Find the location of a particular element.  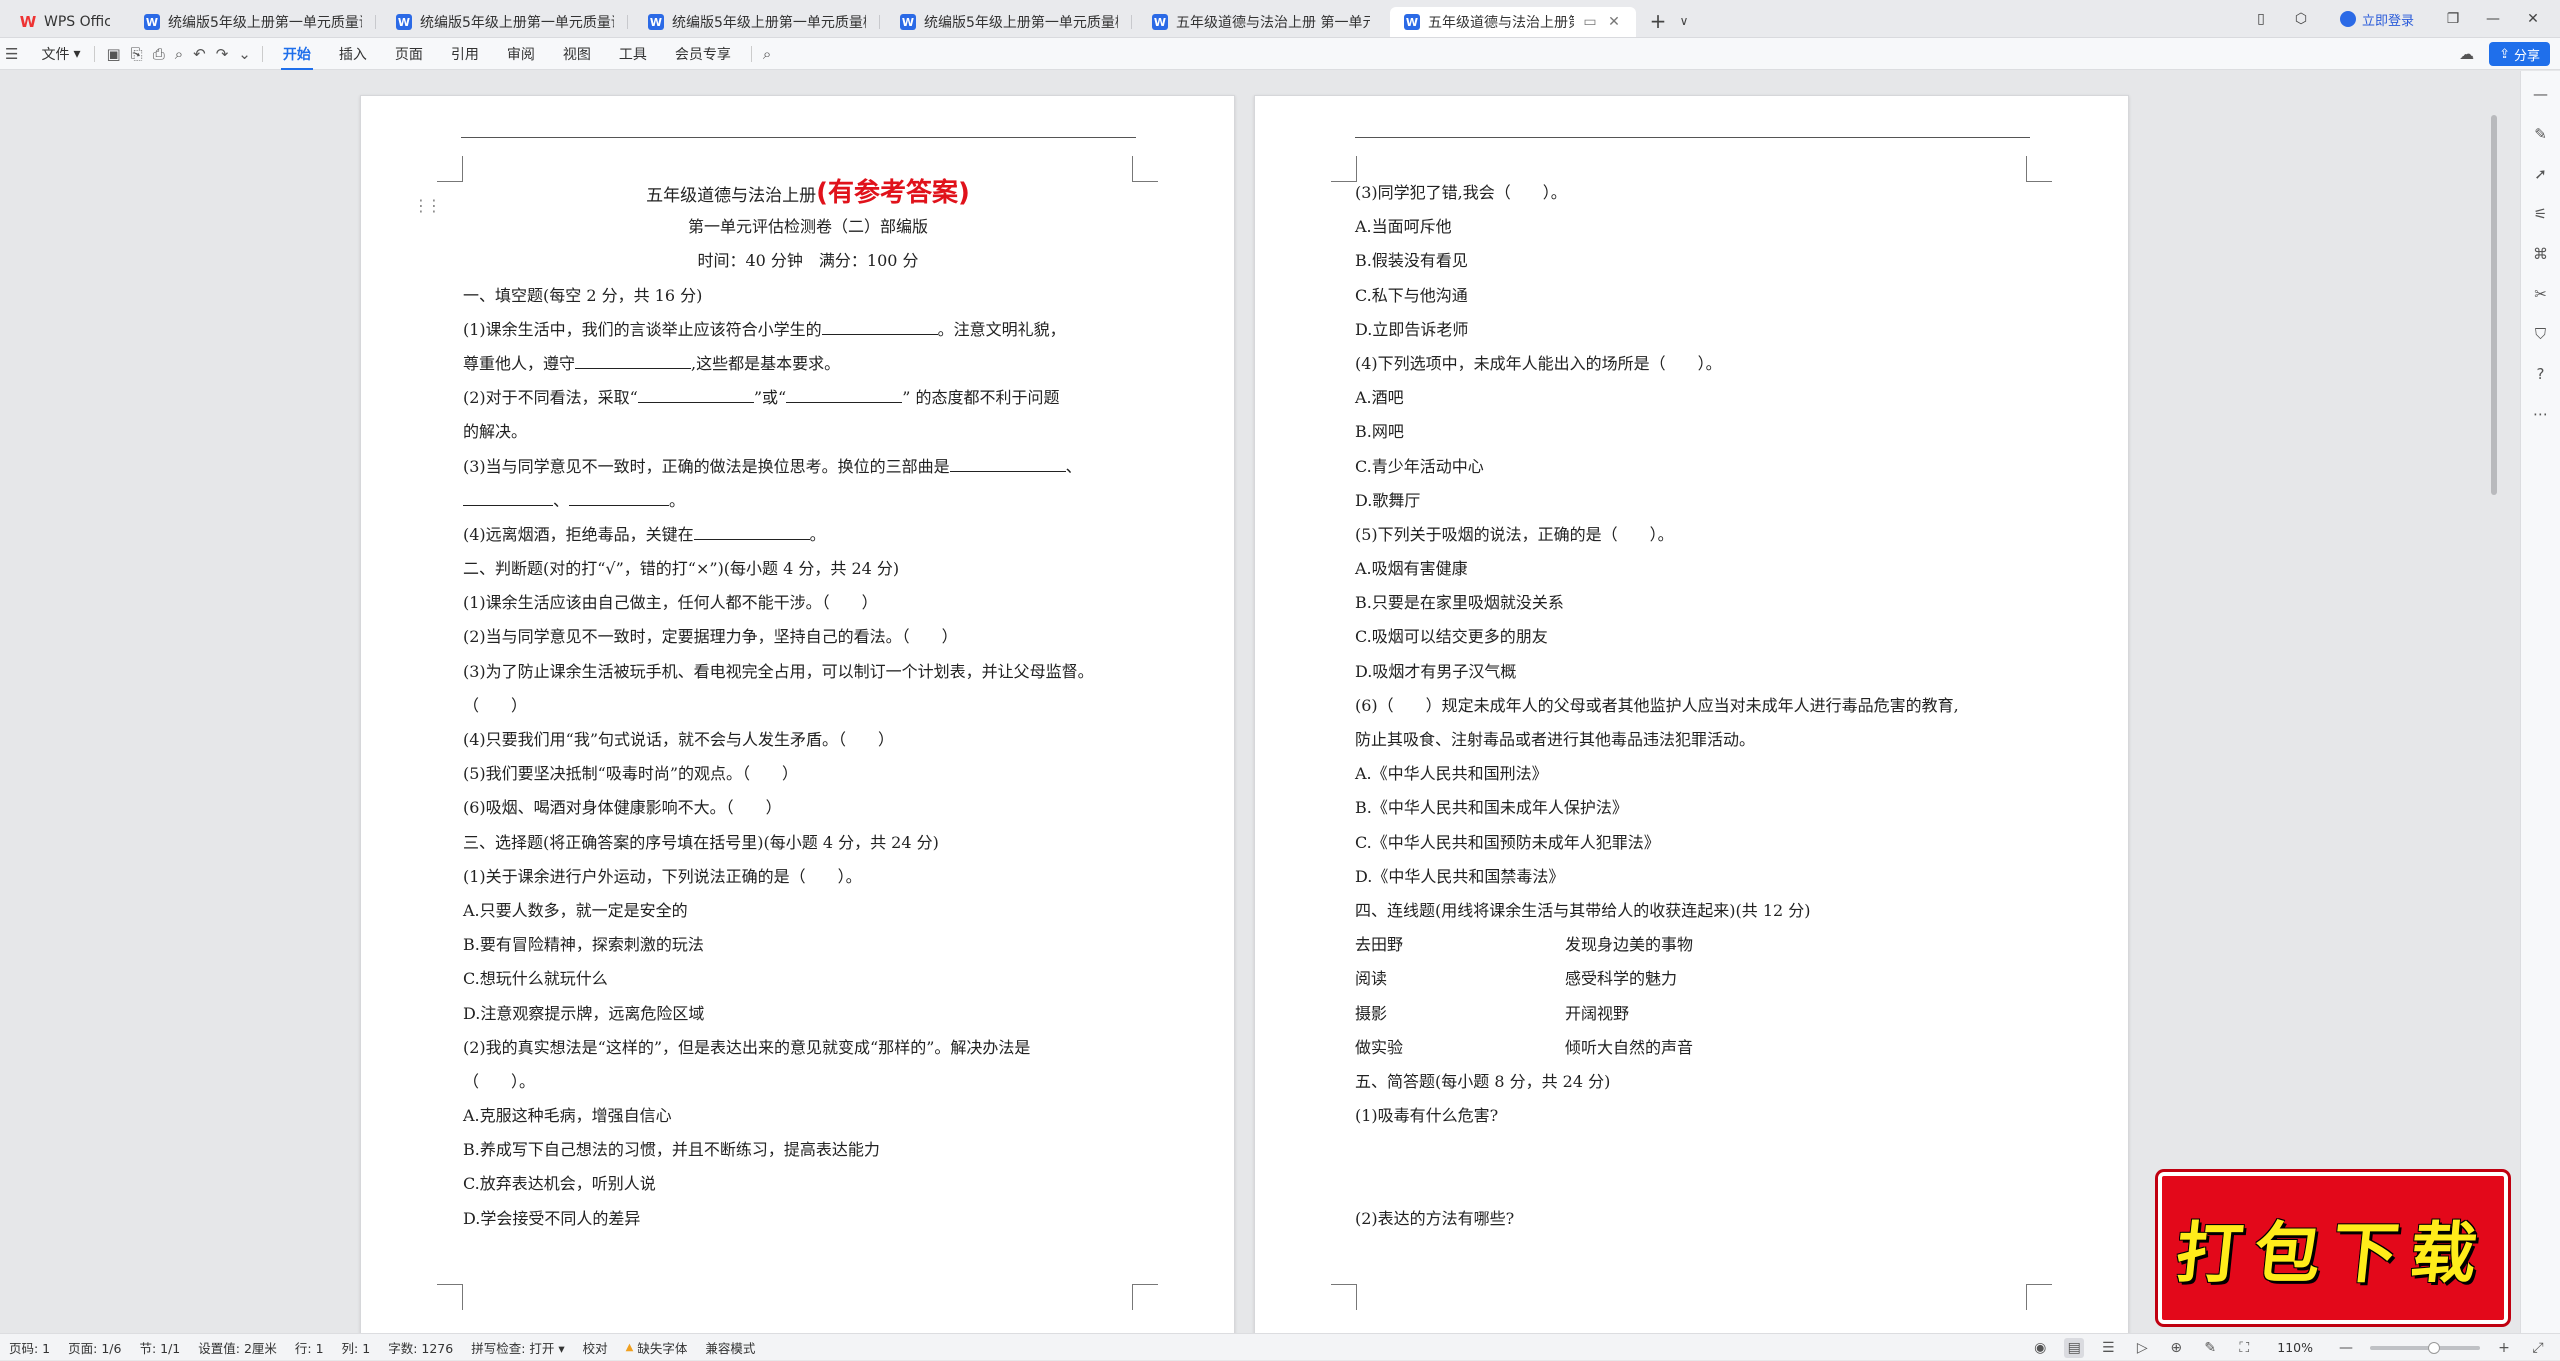

menu-membership: 会员专享 is located at coordinates (703, 54).